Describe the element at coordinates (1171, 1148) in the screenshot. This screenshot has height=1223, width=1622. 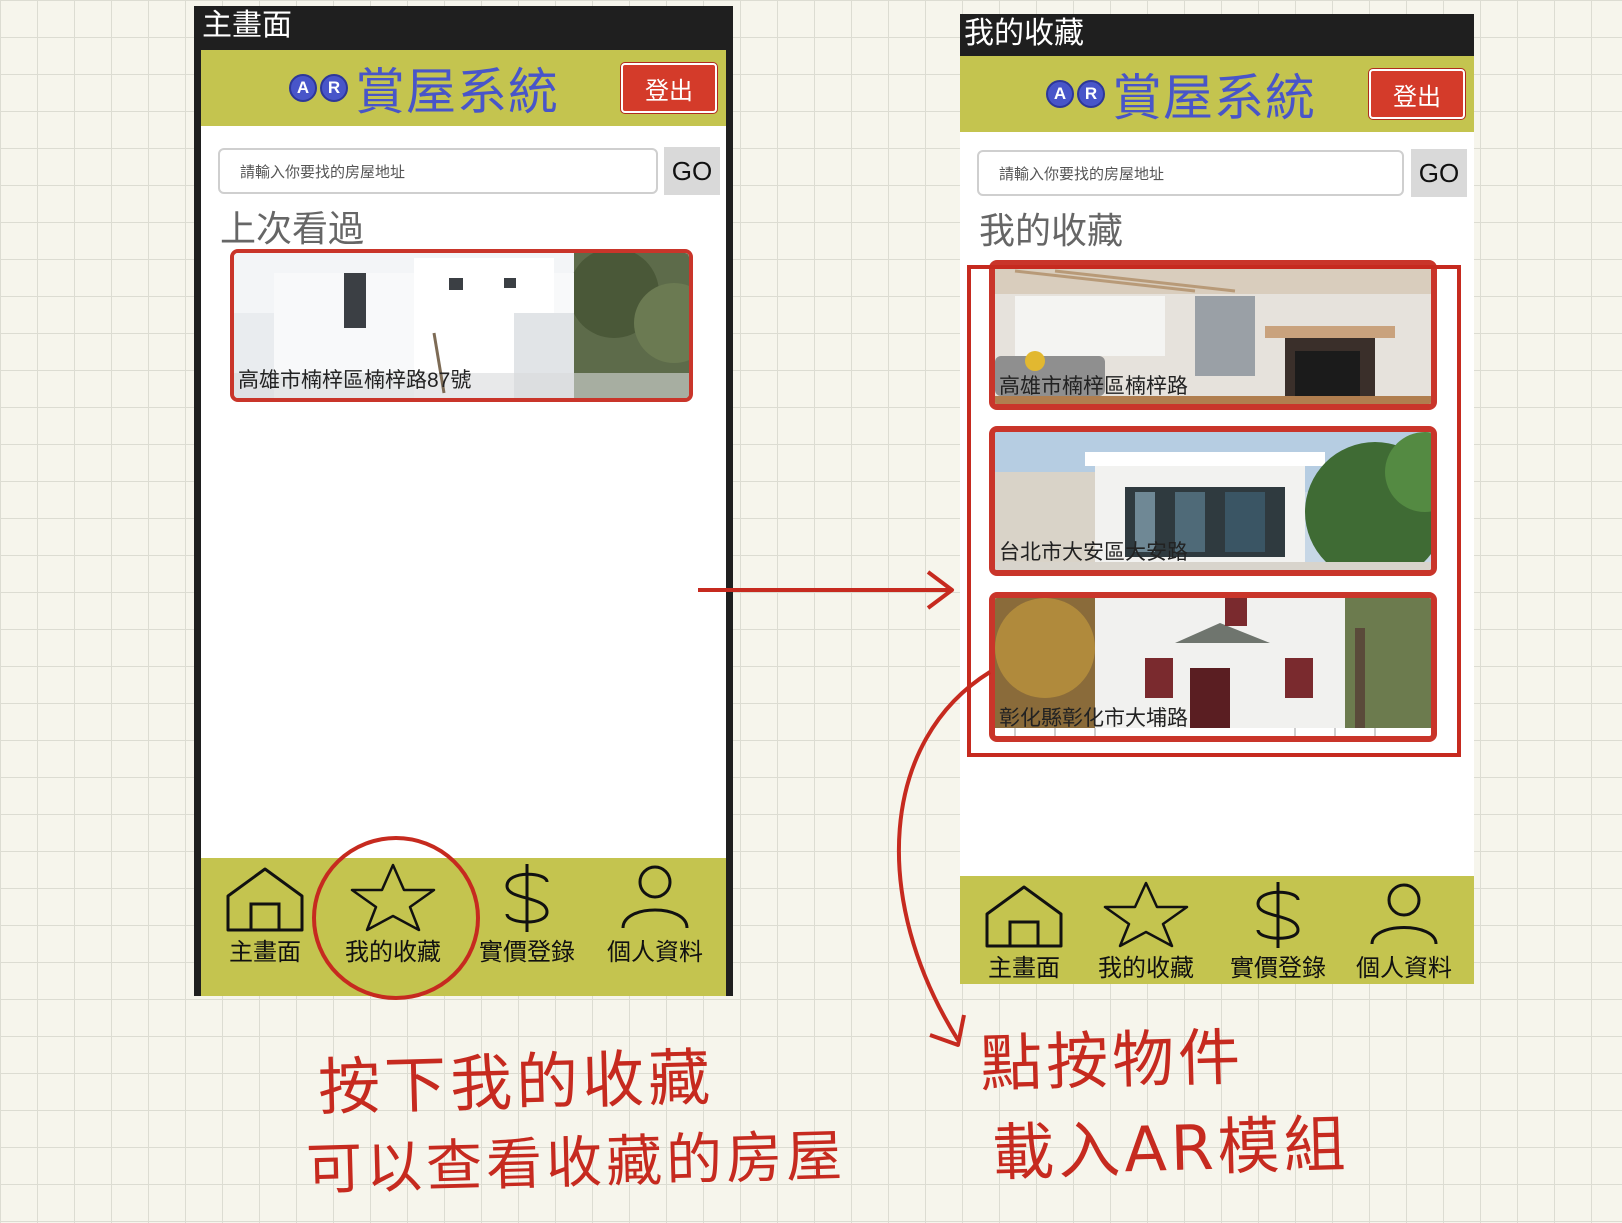
I see `annotation-right-line2: 載入AR模組` at that location.